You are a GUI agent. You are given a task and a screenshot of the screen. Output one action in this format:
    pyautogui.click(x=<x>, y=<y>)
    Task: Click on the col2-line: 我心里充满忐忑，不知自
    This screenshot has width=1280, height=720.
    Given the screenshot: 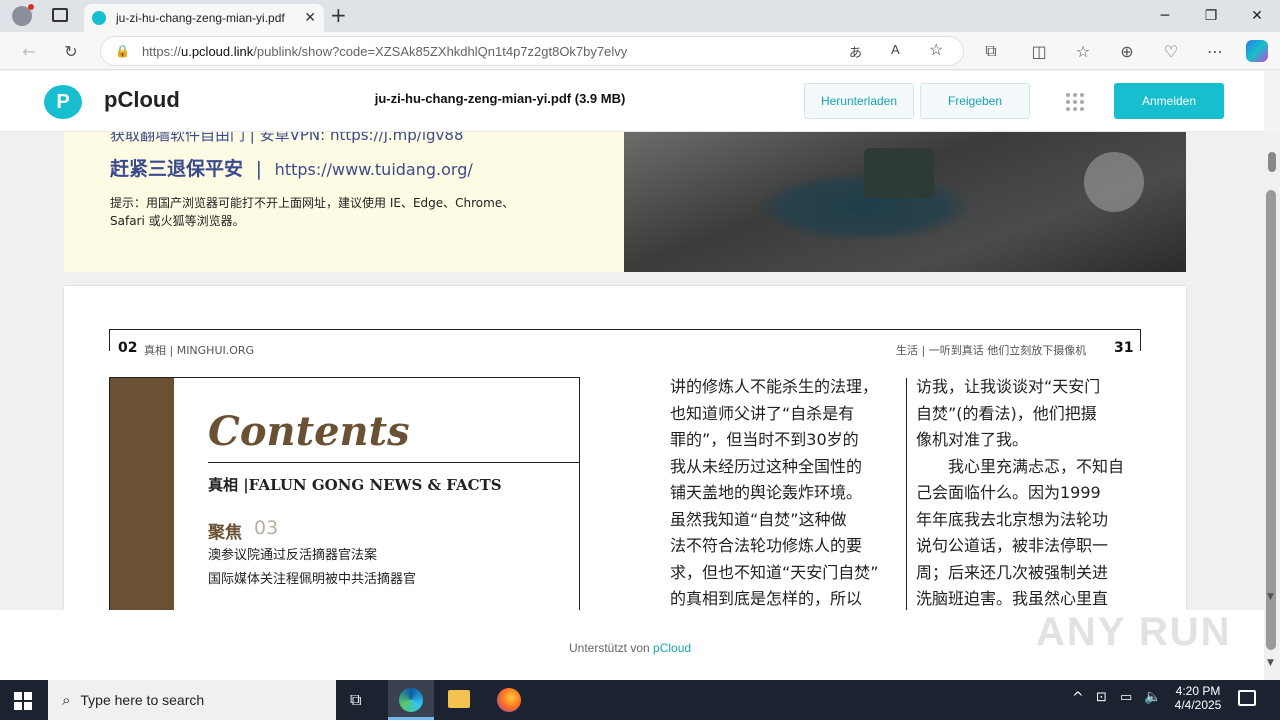 What is the action you would take?
    pyautogui.click(x=1020, y=466)
    